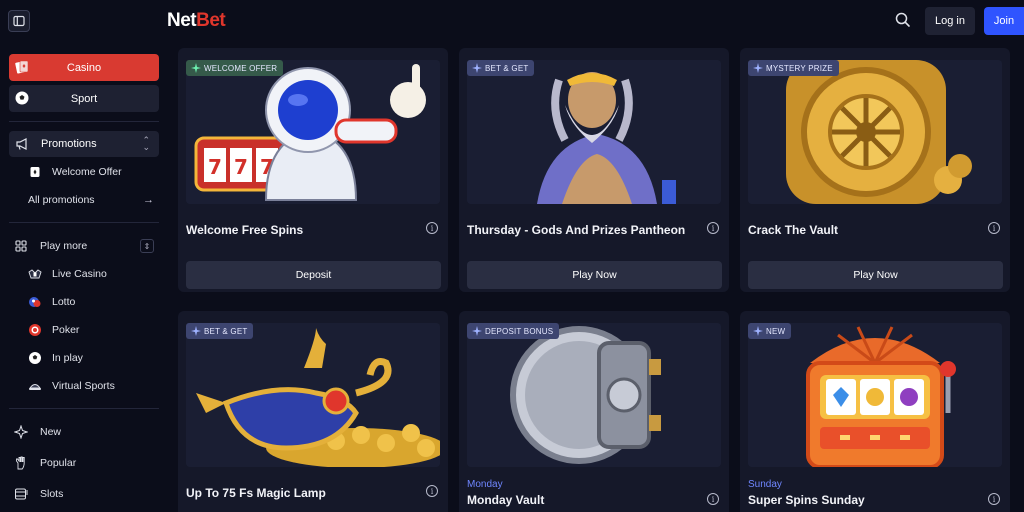 This screenshot has height=512, width=1024. Describe the element at coordinates (506, 500) in the screenshot. I see `card-title: Monday Vault` at that location.